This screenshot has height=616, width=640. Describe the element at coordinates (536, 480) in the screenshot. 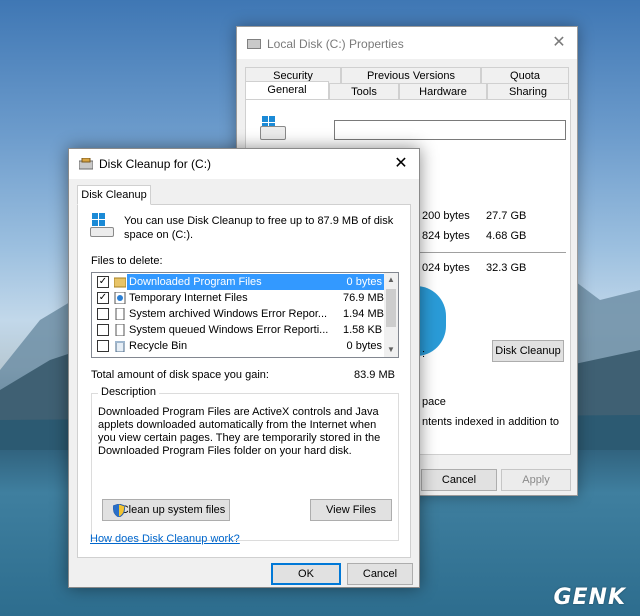

I see `apply-button: Apply` at that location.